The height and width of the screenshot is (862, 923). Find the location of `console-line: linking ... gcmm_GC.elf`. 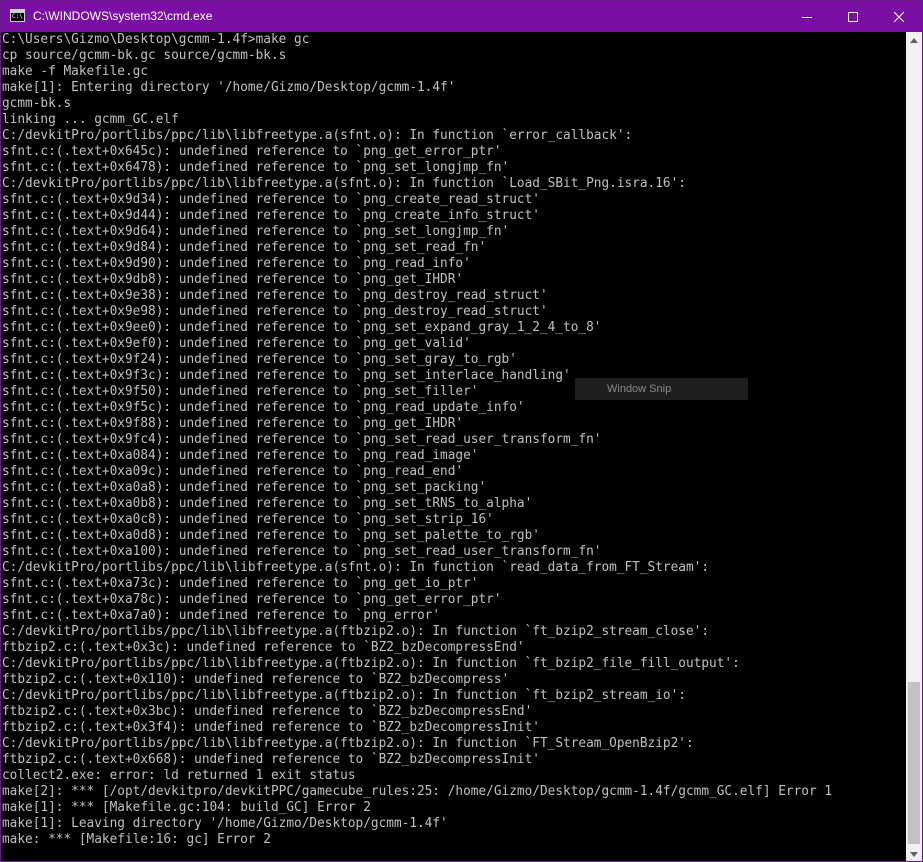

console-line: linking ... gcmm_GC.elf is located at coordinates (90, 119).